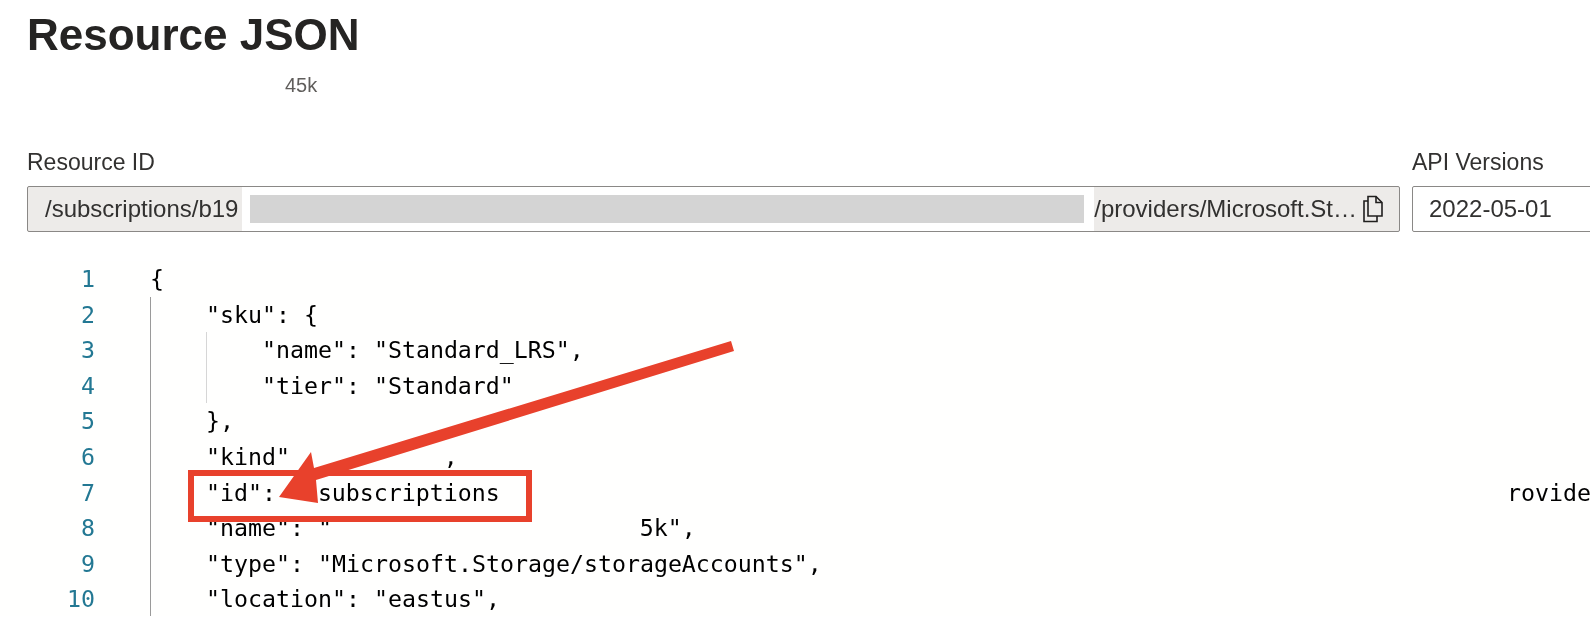 The height and width of the screenshot is (636, 1590). I want to click on field-label: API Versions, so click(1478, 162).